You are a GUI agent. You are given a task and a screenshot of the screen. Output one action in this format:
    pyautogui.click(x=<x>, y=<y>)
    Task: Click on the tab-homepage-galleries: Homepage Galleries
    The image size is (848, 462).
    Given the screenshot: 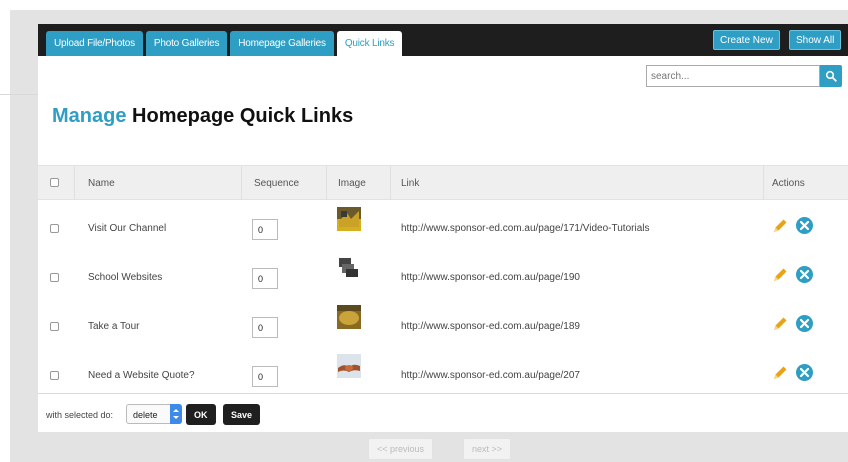 What is the action you would take?
    pyautogui.click(x=282, y=43)
    